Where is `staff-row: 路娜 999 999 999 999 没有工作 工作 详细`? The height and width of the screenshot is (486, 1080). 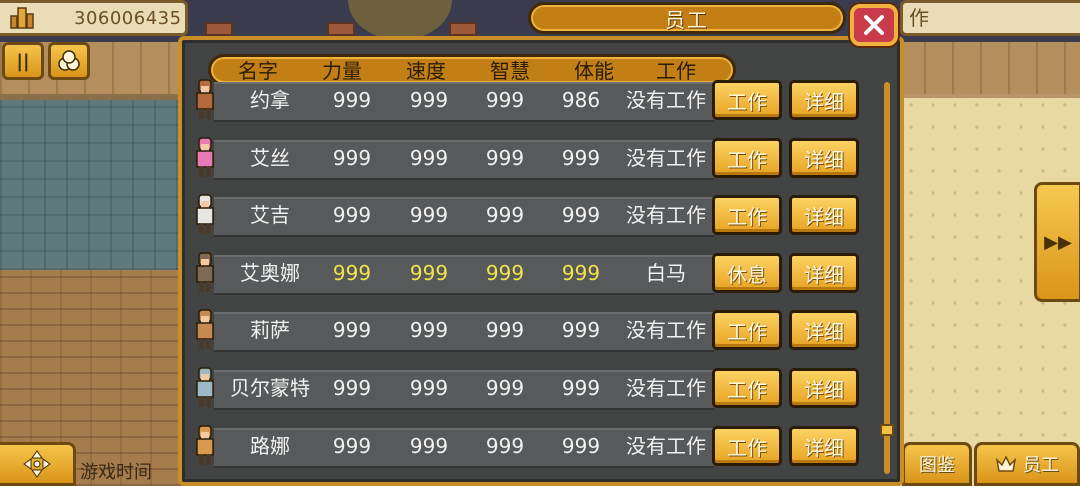 staff-row: 路娜 999 999 999 999 没有工作 工作 详细 is located at coordinates (527, 448).